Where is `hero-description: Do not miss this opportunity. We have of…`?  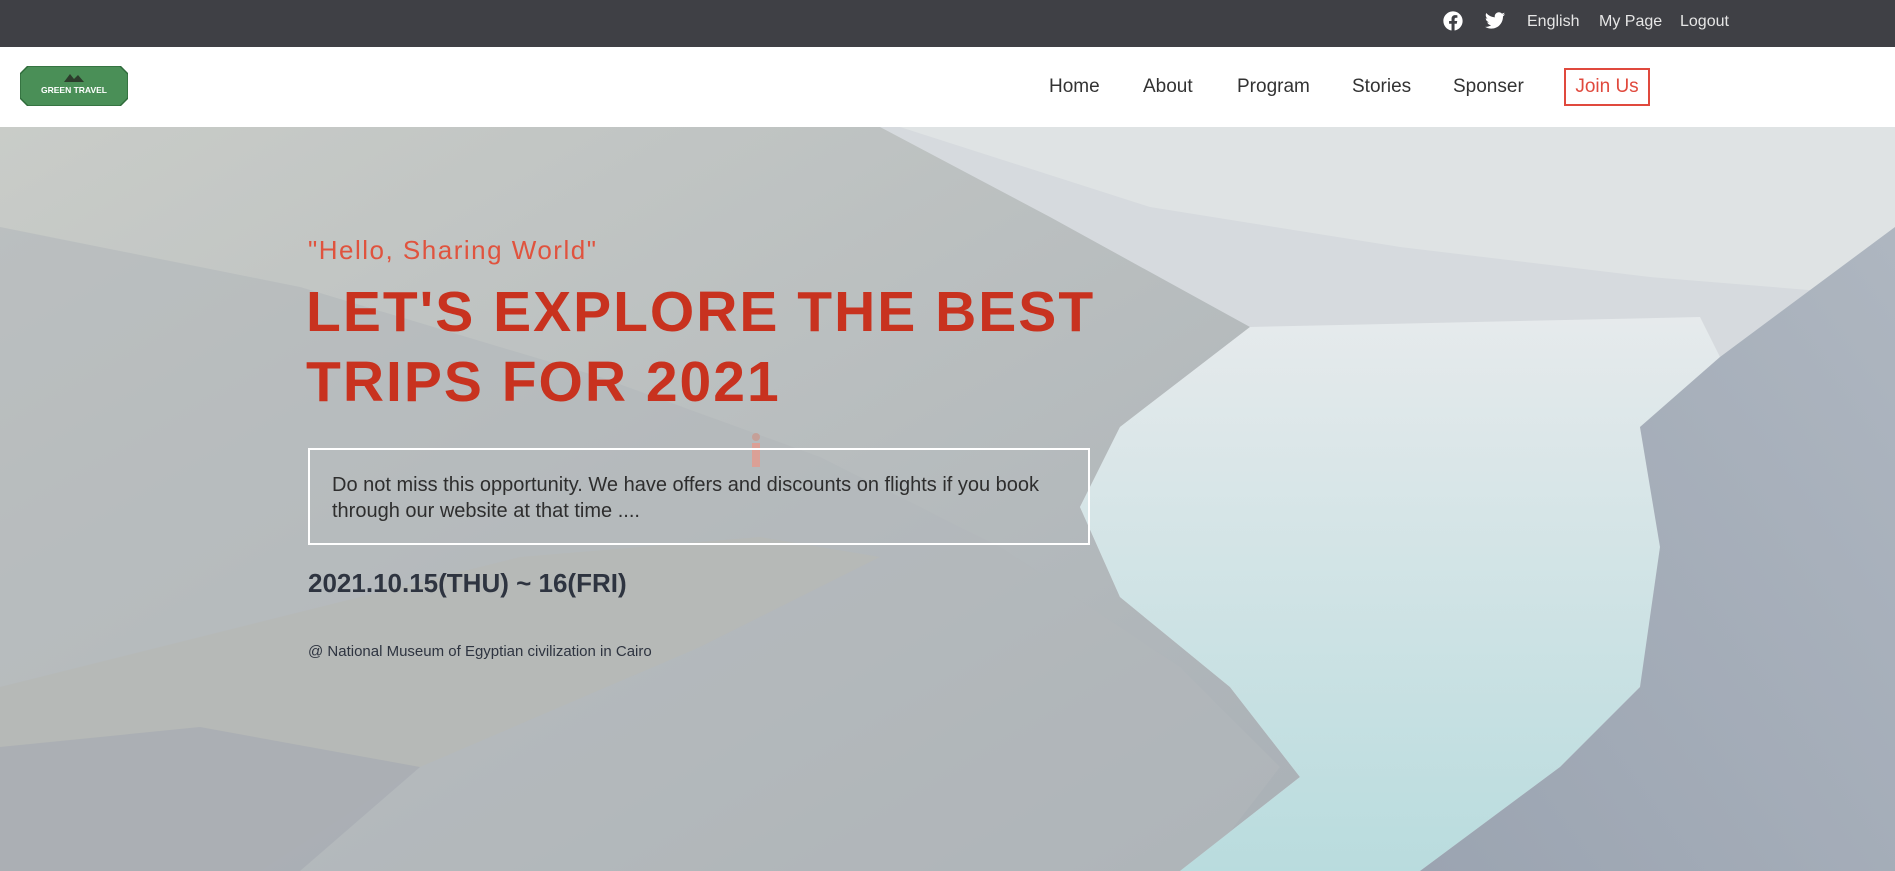
hero-description: Do not miss this opportunity. We have of… is located at coordinates (699, 496).